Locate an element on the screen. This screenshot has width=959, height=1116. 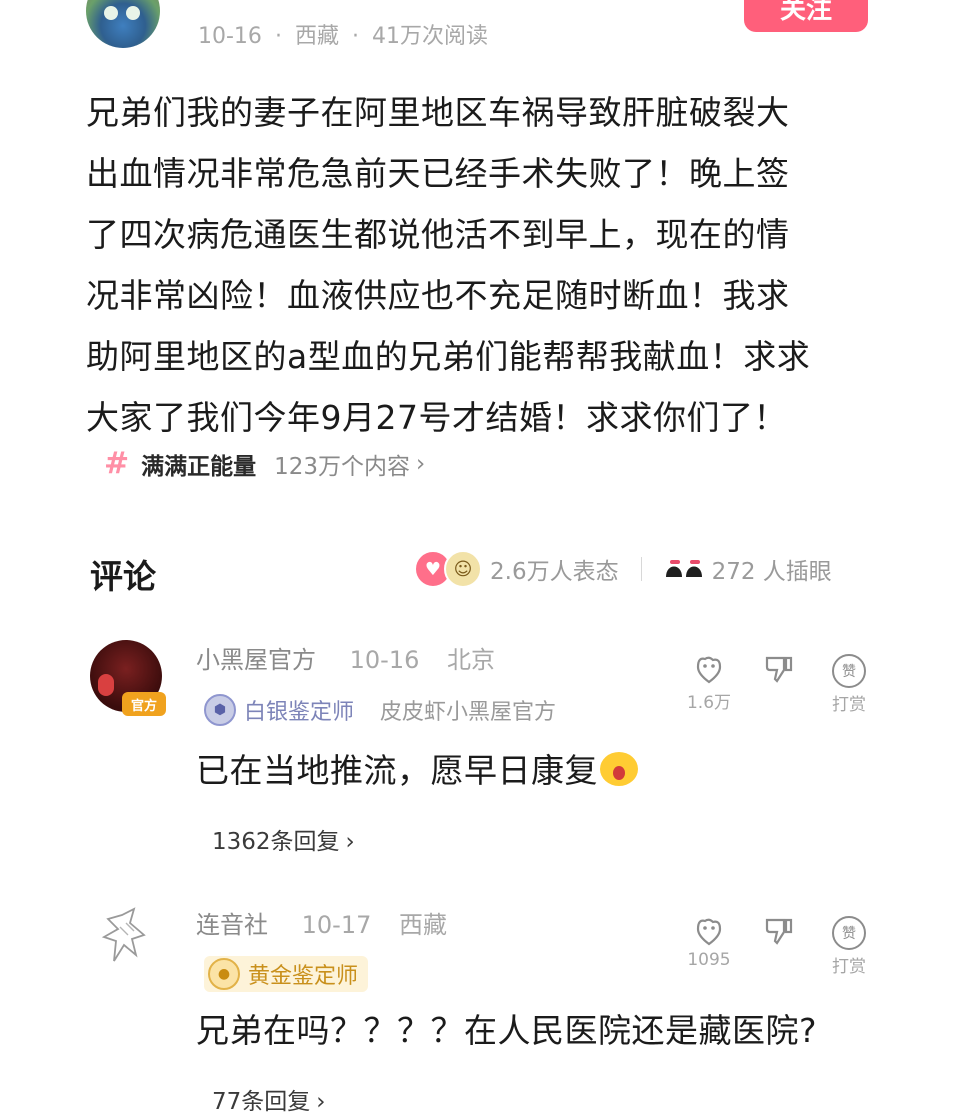
like-count: 1095 is located at coordinates (709, 960).